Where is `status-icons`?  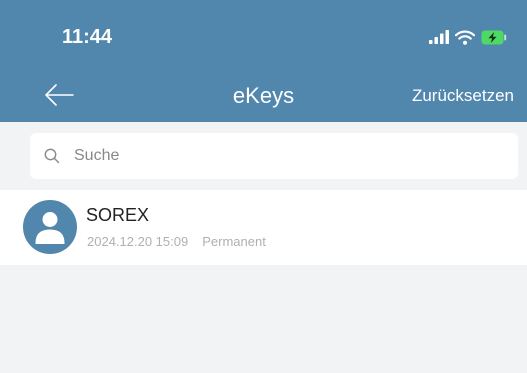 status-icons is located at coordinates (468, 37).